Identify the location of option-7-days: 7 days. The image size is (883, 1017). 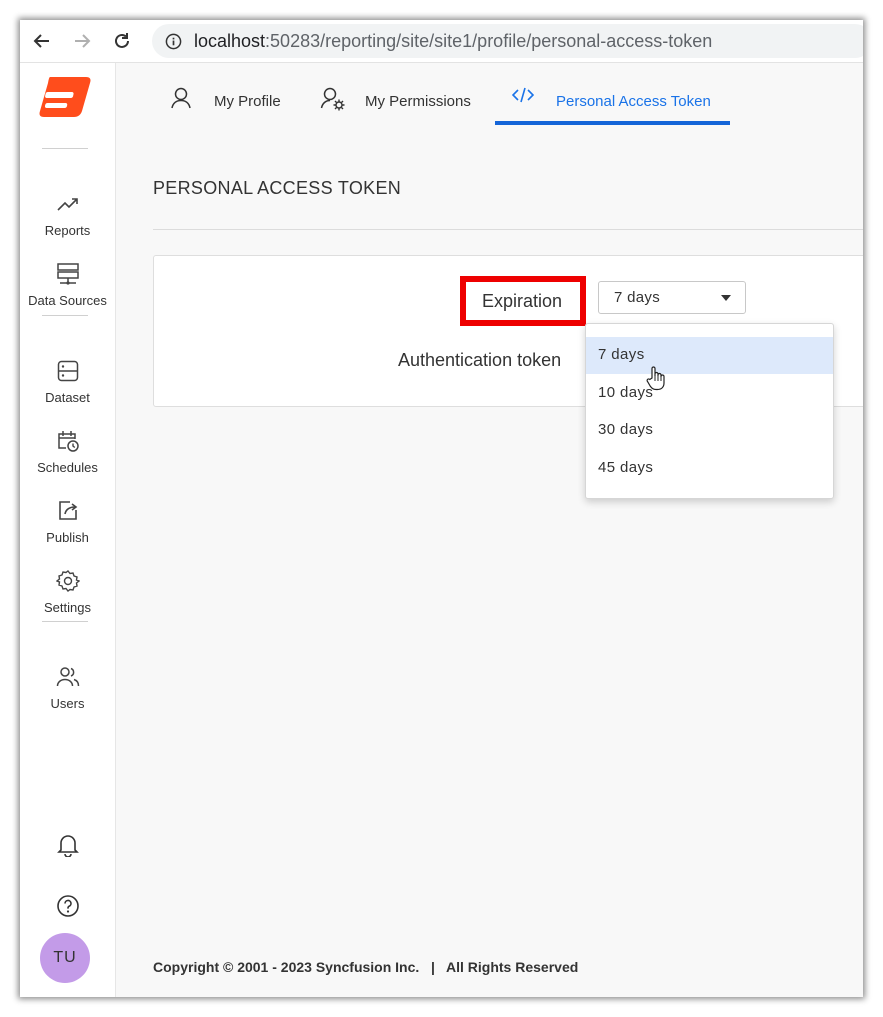
(709, 355).